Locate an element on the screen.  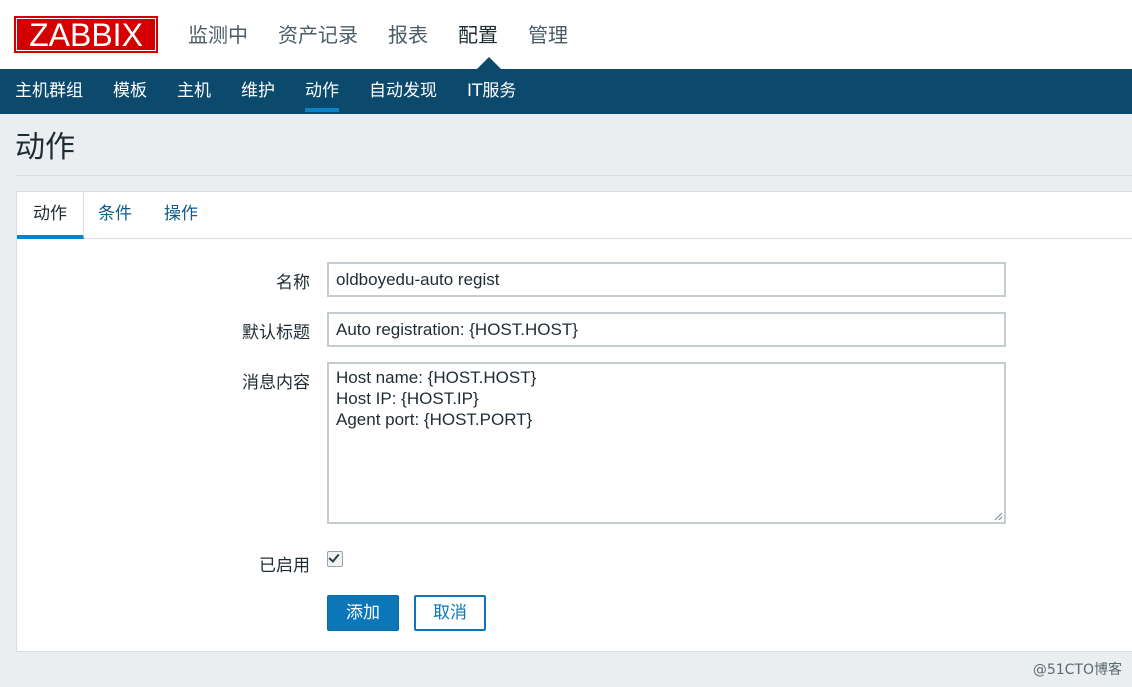
message-label: 消息内容 is located at coordinates (276, 383).